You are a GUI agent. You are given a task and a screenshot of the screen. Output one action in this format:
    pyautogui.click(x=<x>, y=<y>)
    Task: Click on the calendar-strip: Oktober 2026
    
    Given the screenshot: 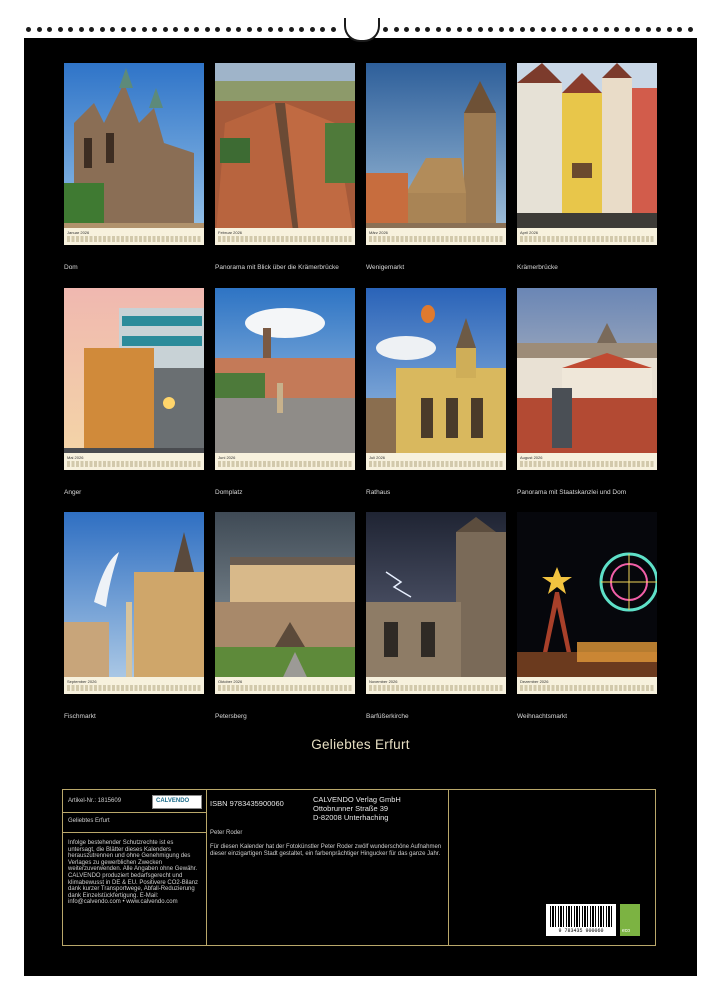 What is the action you would take?
    pyautogui.click(x=285, y=685)
    